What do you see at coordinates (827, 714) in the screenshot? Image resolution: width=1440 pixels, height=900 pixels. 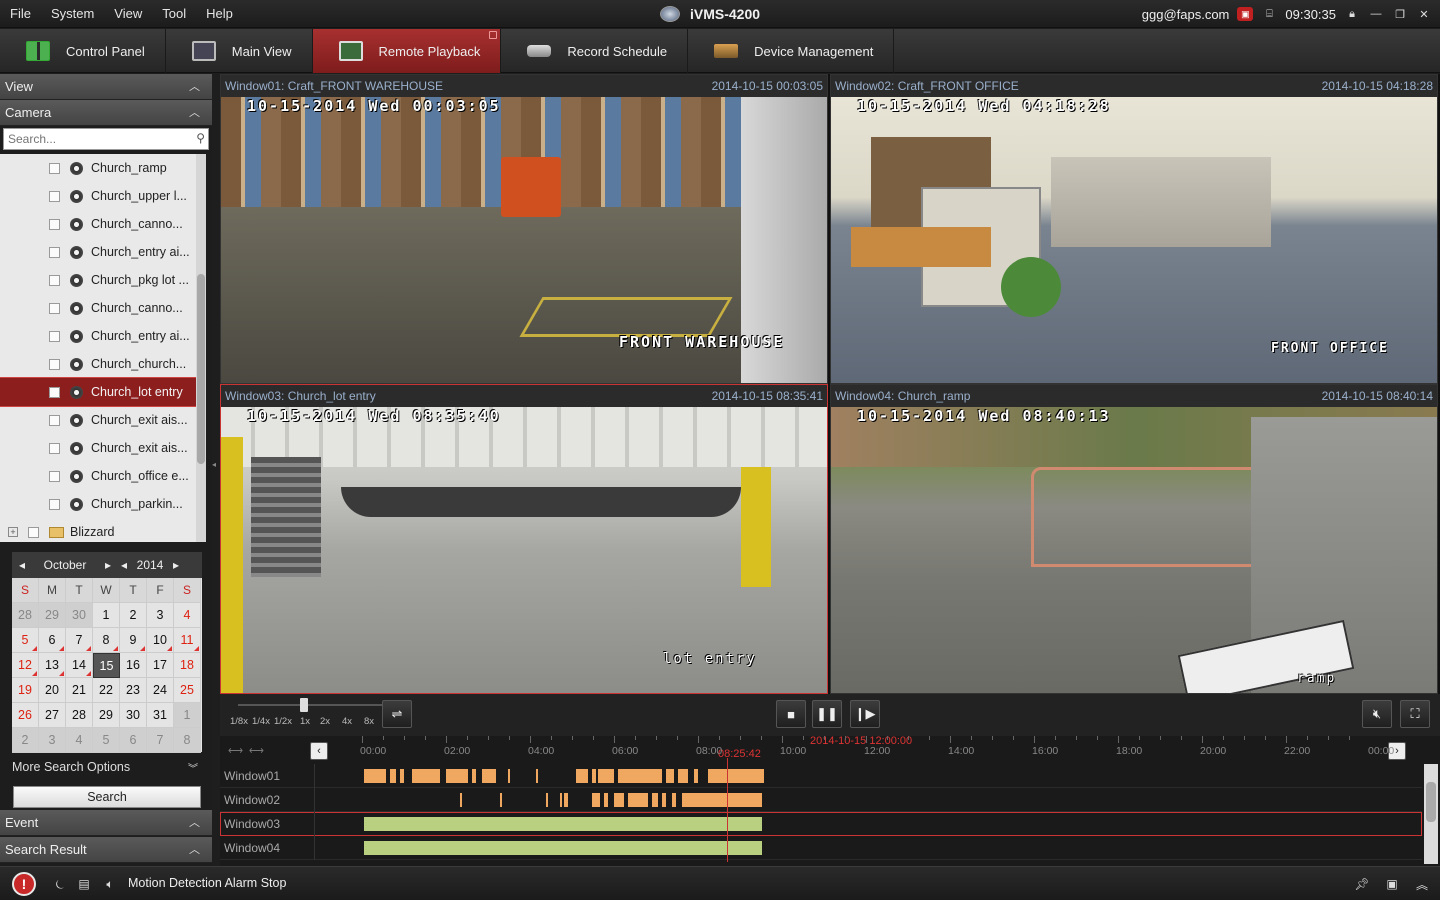 I see `pause-icon: ❚❚` at bounding box center [827, 714].